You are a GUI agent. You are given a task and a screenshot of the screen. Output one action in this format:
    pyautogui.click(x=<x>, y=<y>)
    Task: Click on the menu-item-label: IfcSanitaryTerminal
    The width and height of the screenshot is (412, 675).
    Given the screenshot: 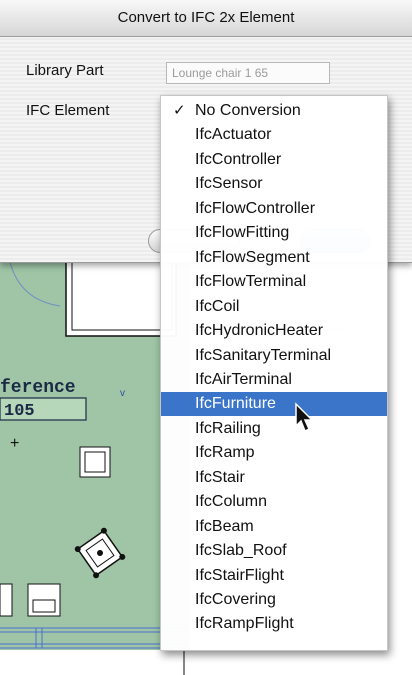 What is the action you would take?
    pyautogui.click(x=263, y=355)
    